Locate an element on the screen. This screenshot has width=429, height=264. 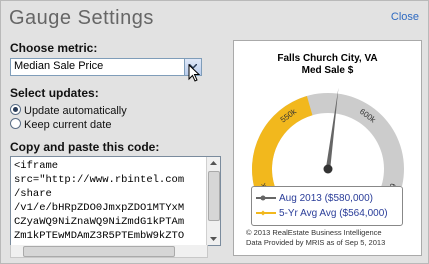
radio-update-automatically: Update automatically is located at coordinates (68, 110).